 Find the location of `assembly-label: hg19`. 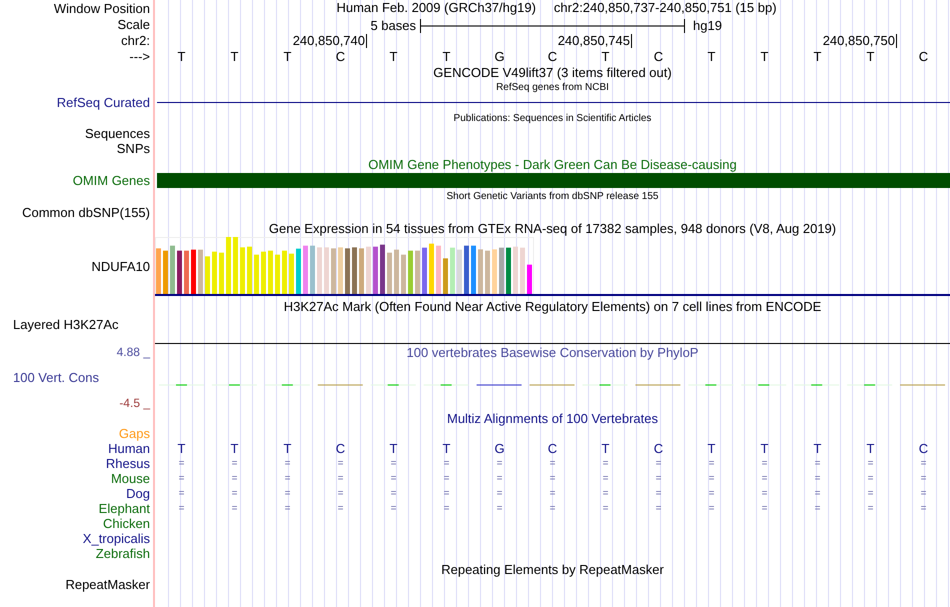

assembly-label: hg19 is located at coordinates (707, 26).